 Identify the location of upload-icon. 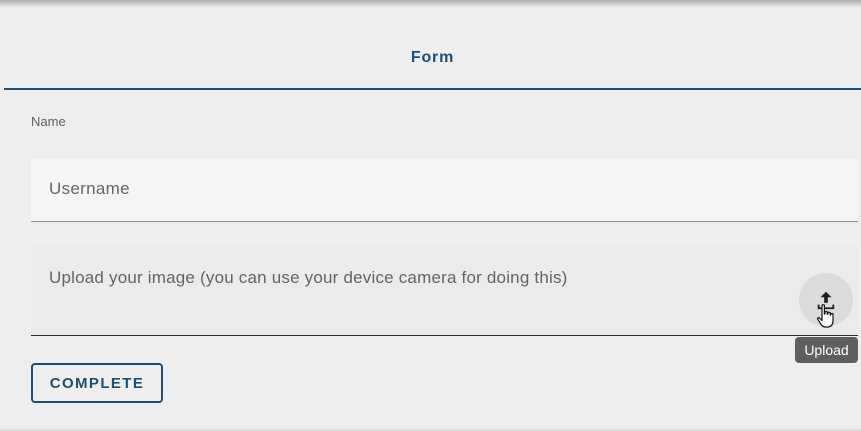
(826, 300).